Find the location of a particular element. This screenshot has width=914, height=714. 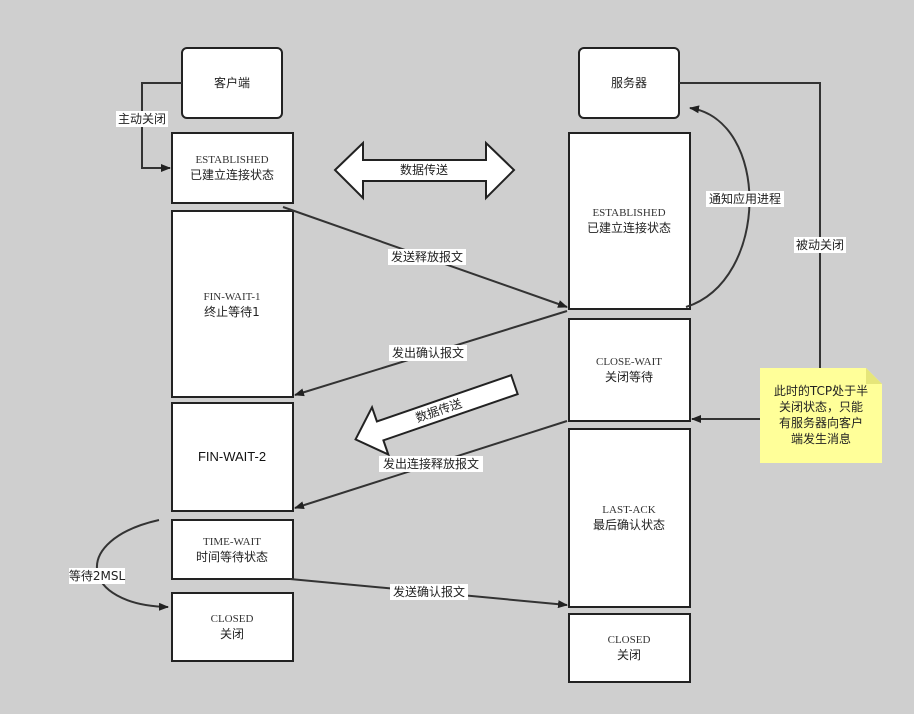

svg-text: 最后确认状态 is located at coordinates (629, 525).